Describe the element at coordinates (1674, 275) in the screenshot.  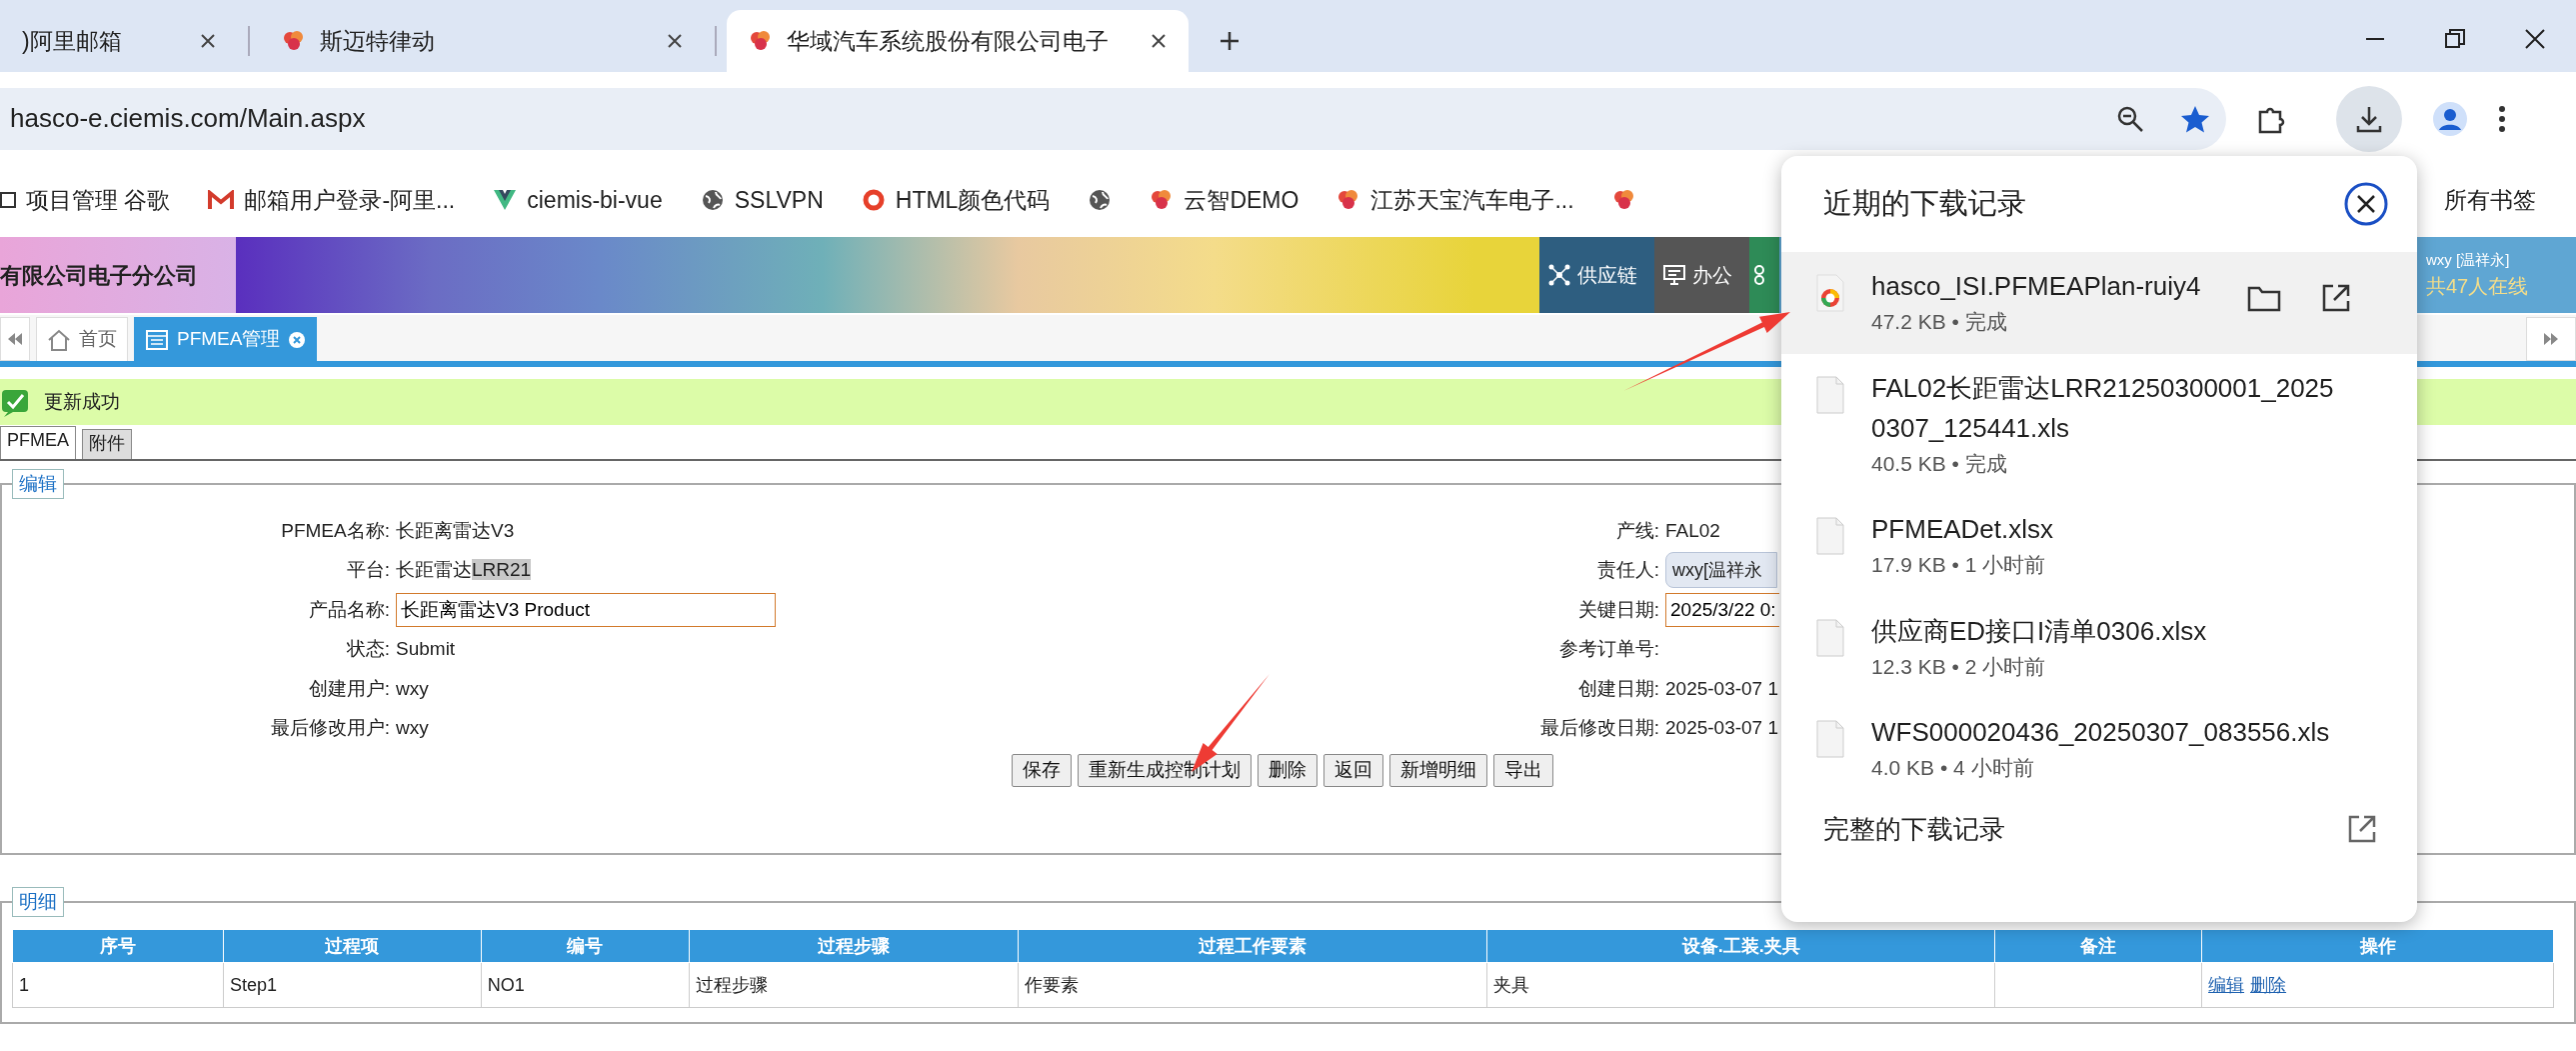
I see `monitor-icon` at that location.